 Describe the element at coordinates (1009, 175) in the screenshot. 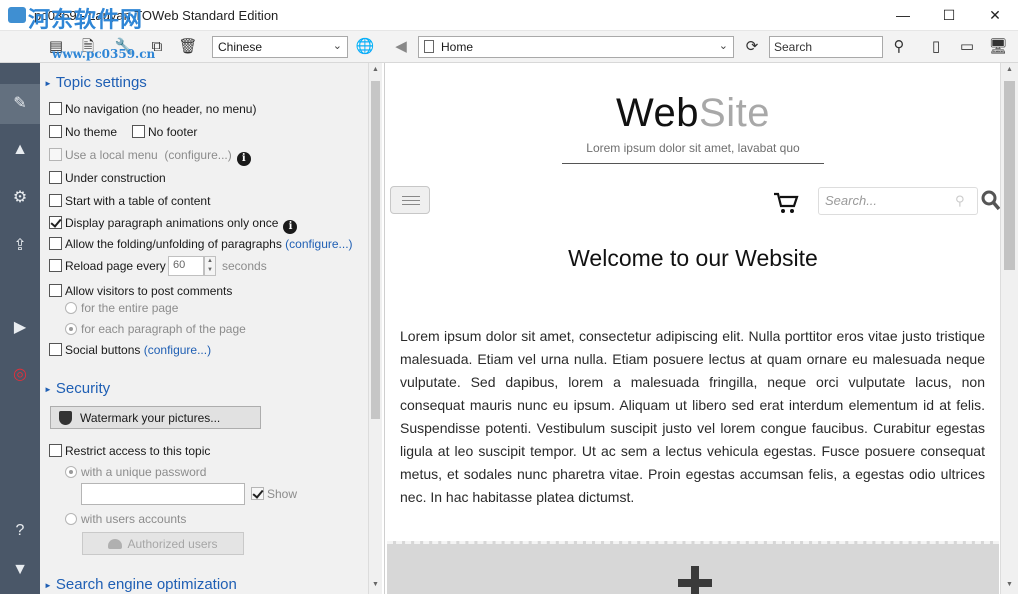

I see `preview-scroll-thumb` at that location.